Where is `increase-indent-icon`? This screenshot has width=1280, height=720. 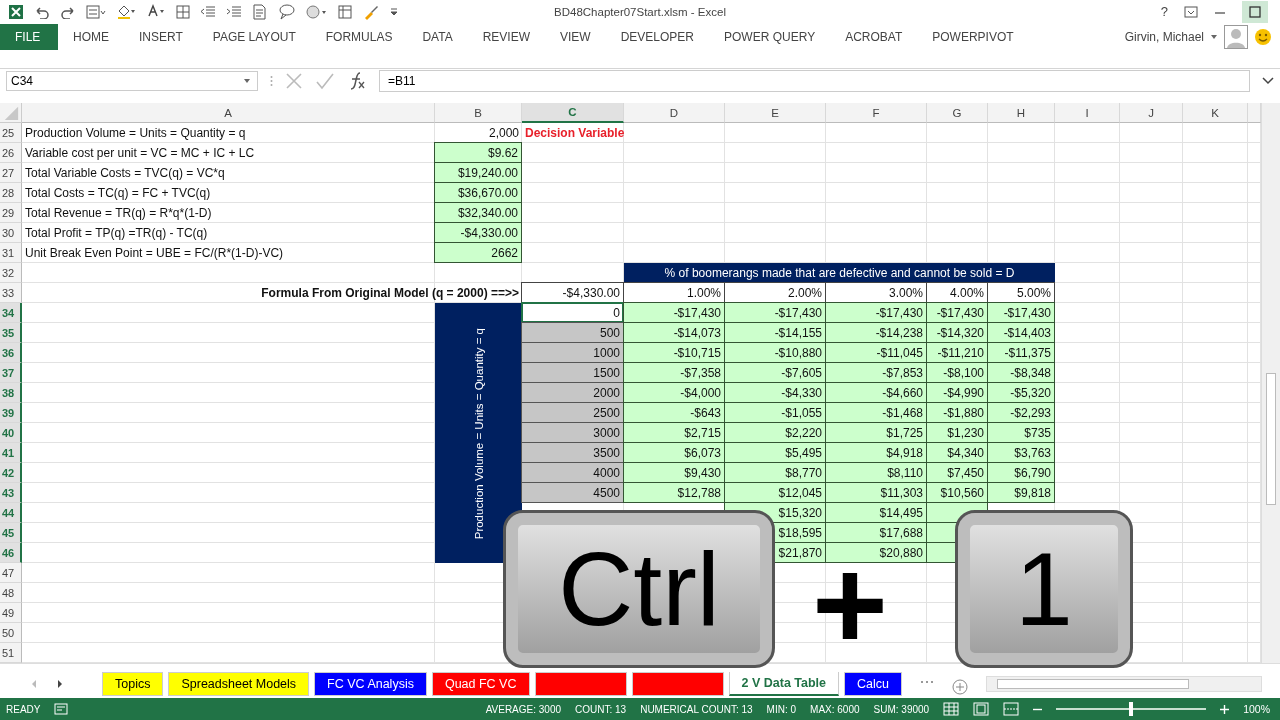 increase-indent-icon is located at coordinates (234, 11).